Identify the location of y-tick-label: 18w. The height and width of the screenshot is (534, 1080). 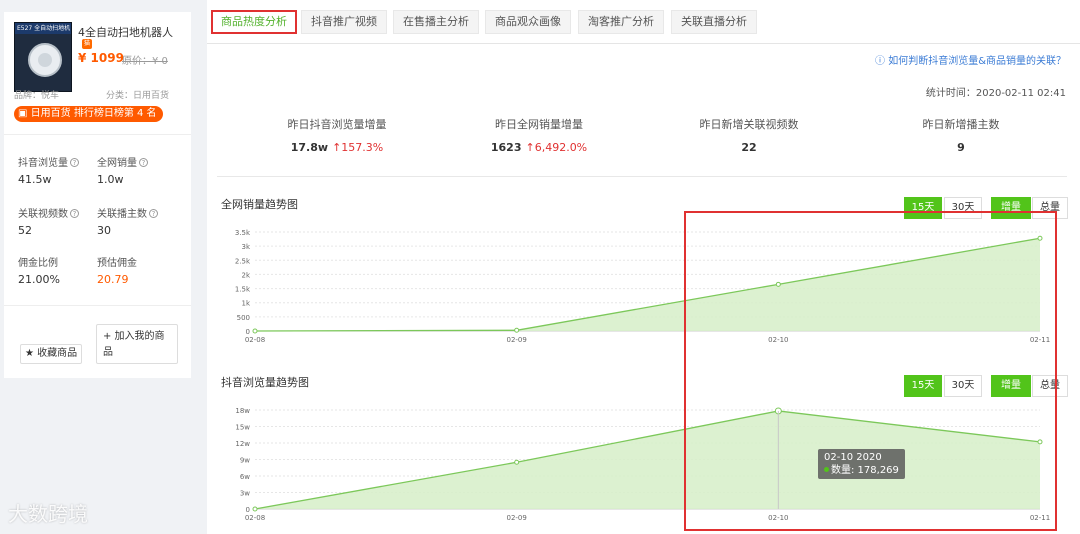
(242, 411).